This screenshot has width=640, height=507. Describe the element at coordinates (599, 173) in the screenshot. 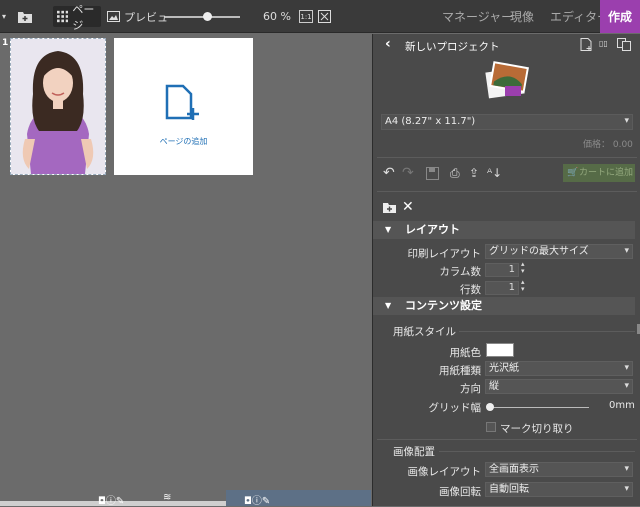

I see `add-to-cart-button: 🛒 カートに追加` at that location.